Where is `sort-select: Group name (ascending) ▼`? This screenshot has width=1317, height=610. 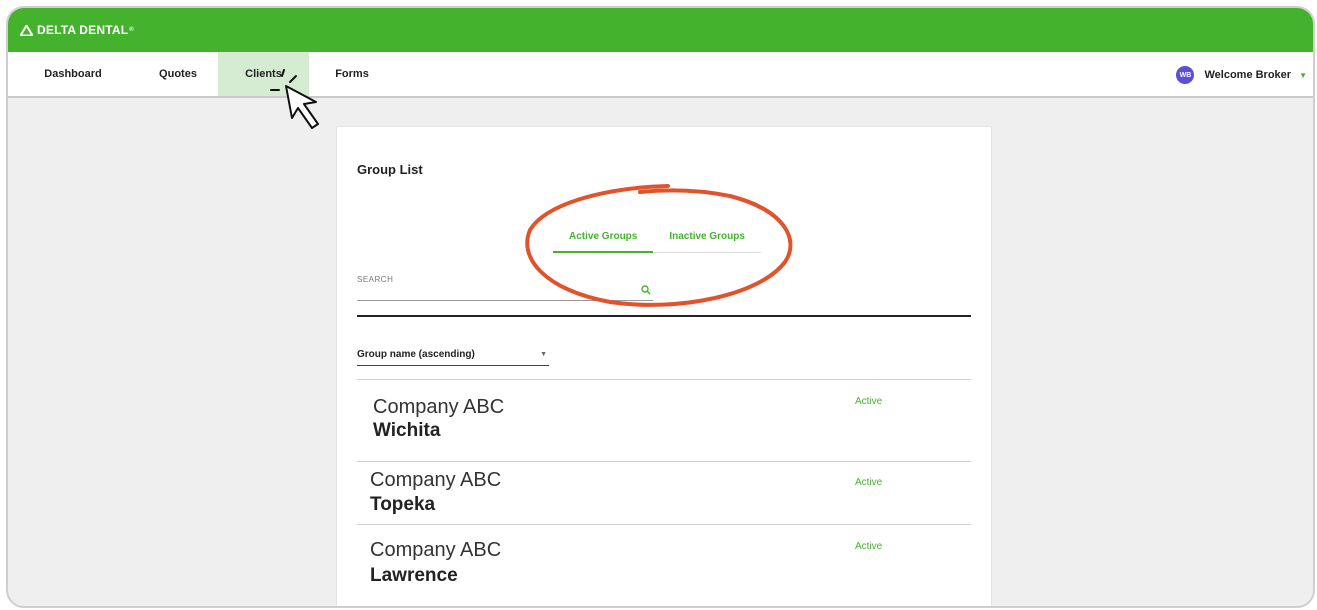 sort-select: Group name (ascending) ▼ is located at coordinates (453, 357).